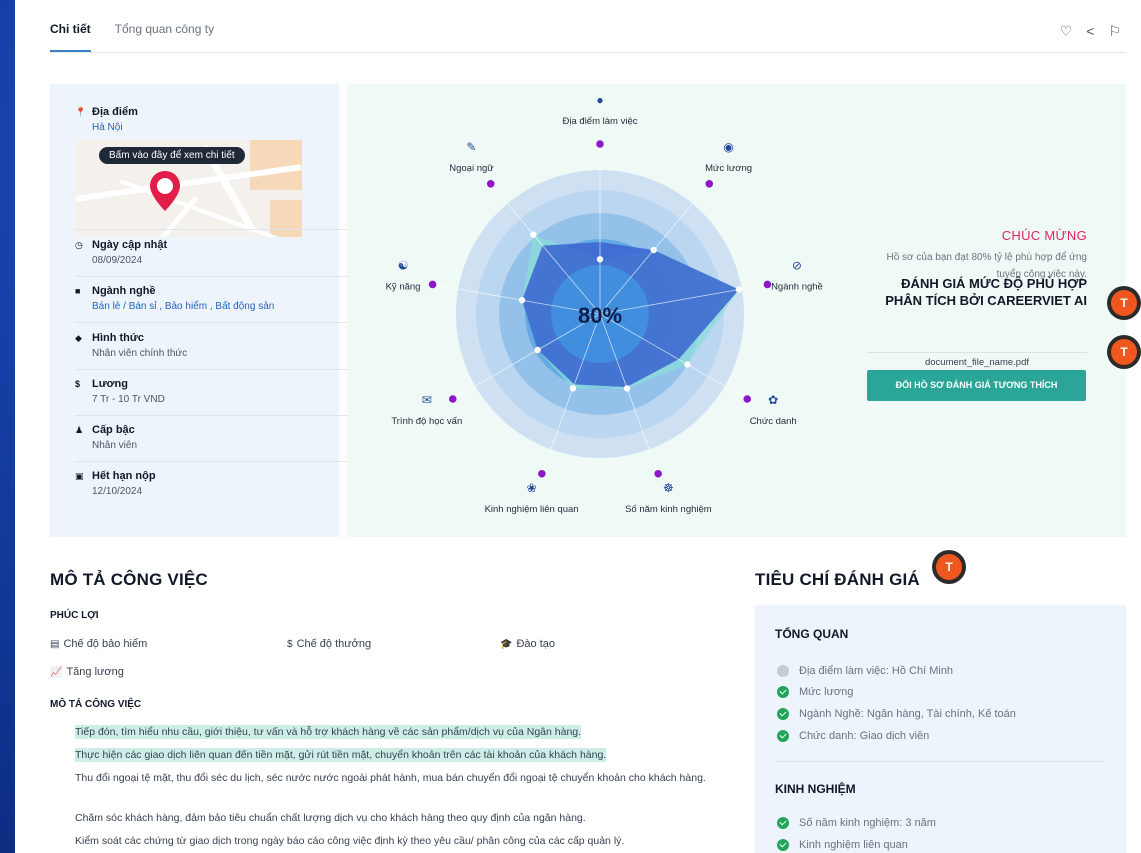 The image size is (1141, 853). I want to click on radar-axis-label: Địa điểm làm việc, so click(600, 121).